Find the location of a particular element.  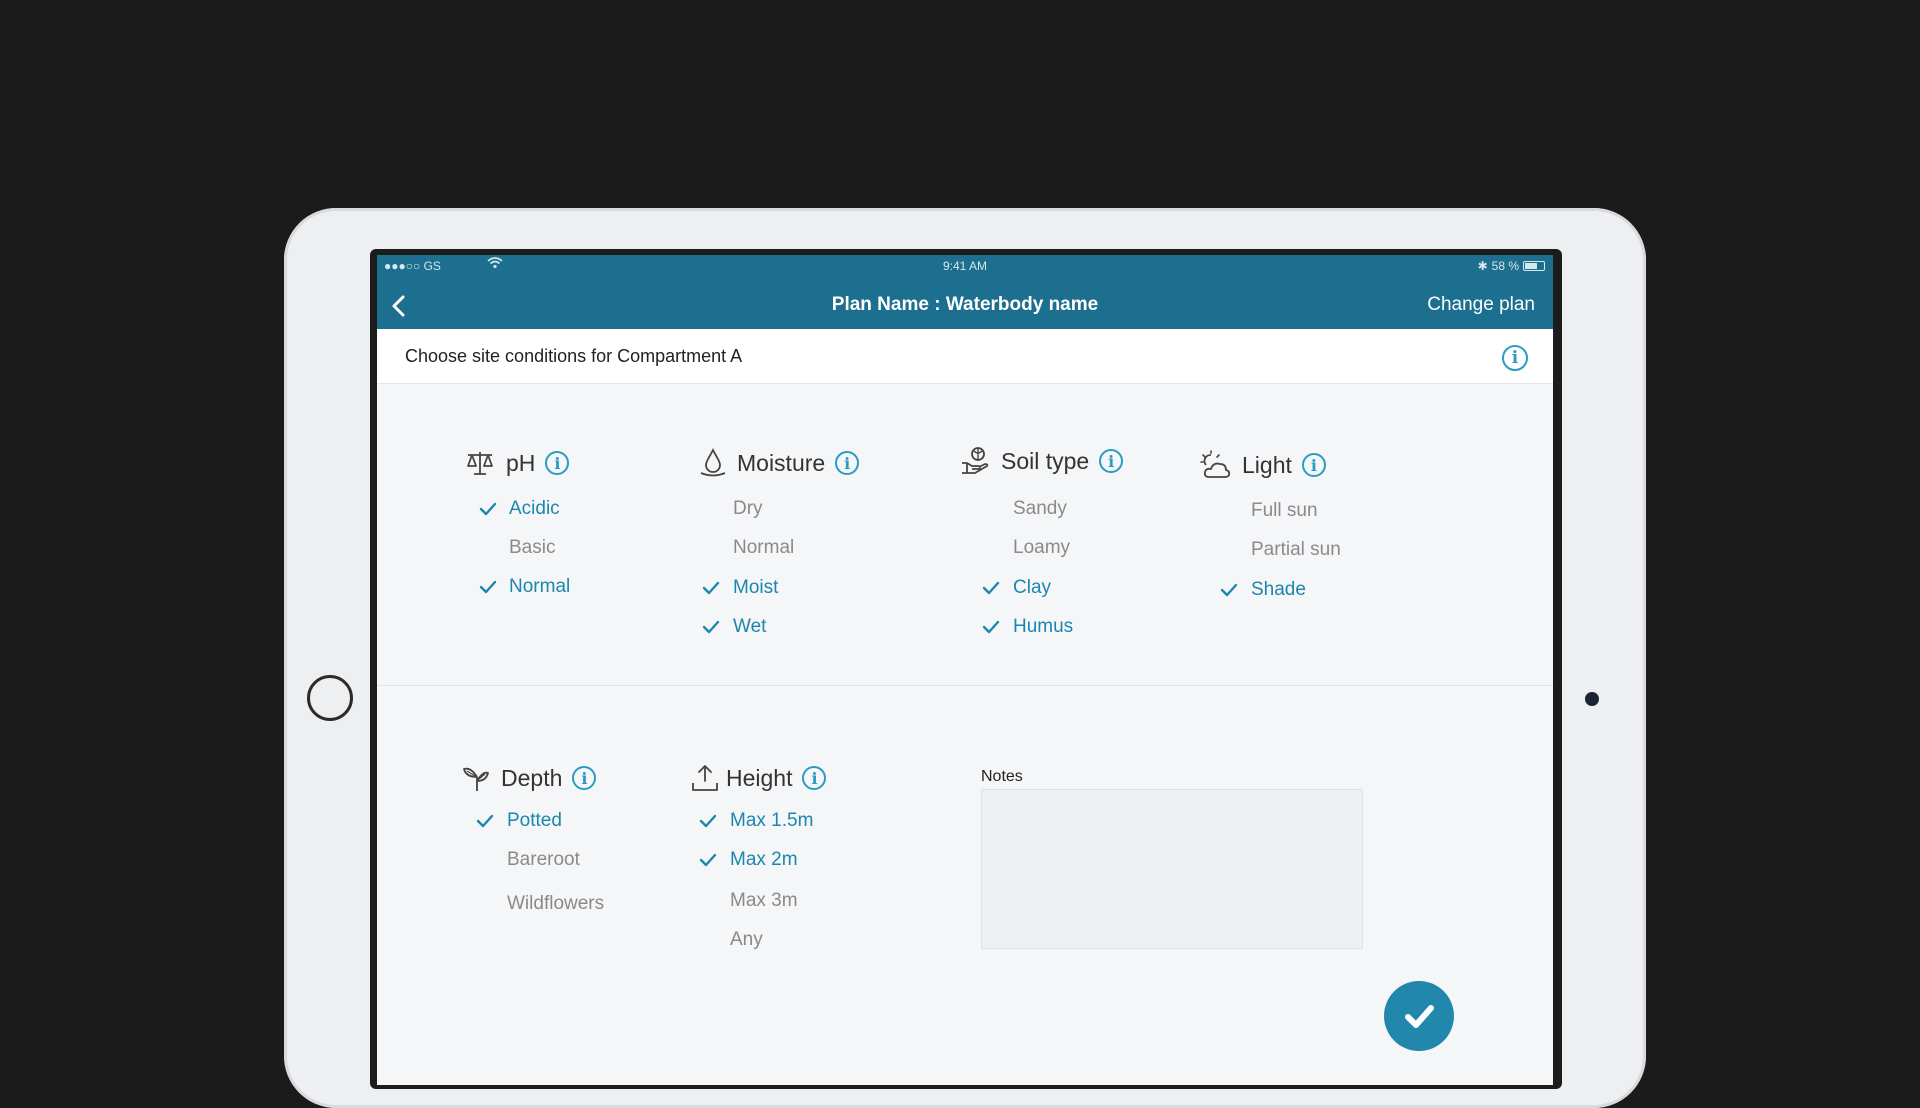

soil-option-sandy: Sandy is located at coordinates (1040, 509).